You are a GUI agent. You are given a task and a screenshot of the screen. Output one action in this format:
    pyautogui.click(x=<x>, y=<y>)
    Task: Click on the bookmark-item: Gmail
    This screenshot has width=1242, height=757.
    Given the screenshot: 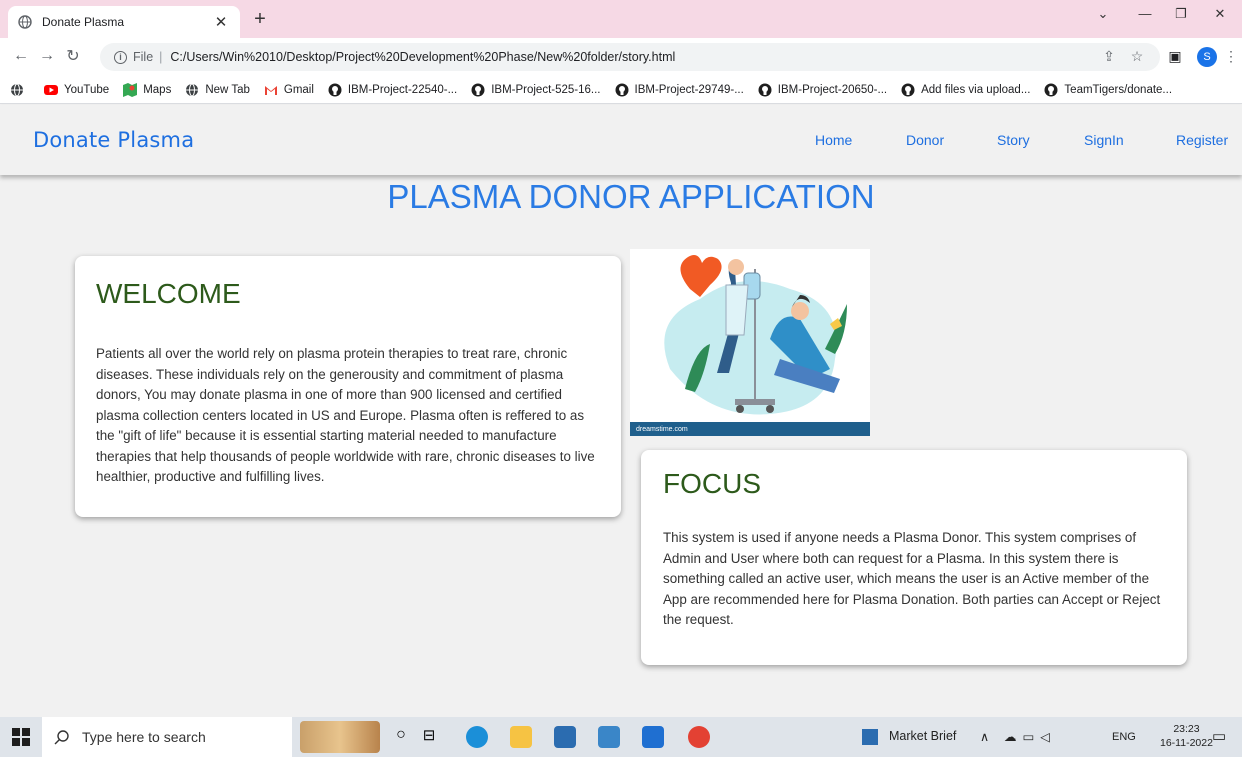 What is the action you would take?
    pyautogui.click(x=289, y=90)
    